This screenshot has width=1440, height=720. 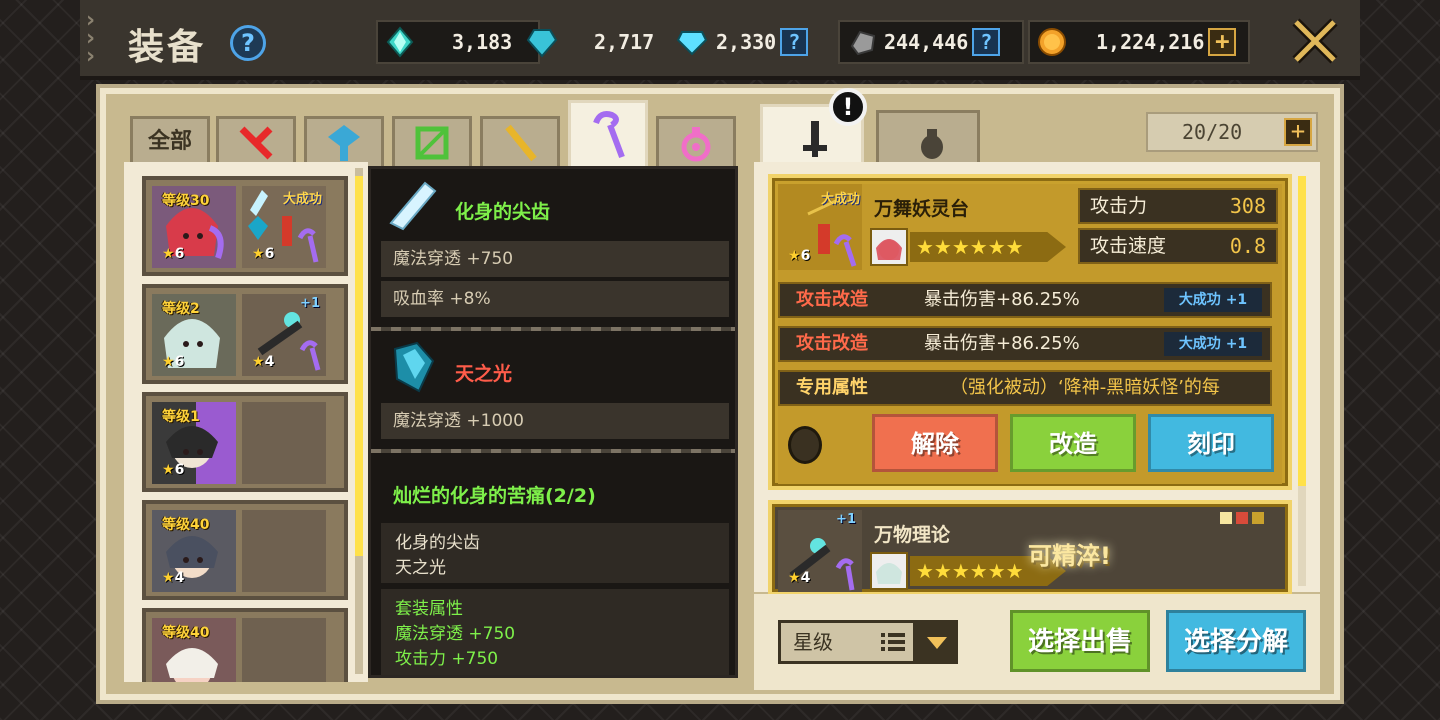 I want to click on hero-portrait: 等级1 ★6, so click(x=194, y=443).